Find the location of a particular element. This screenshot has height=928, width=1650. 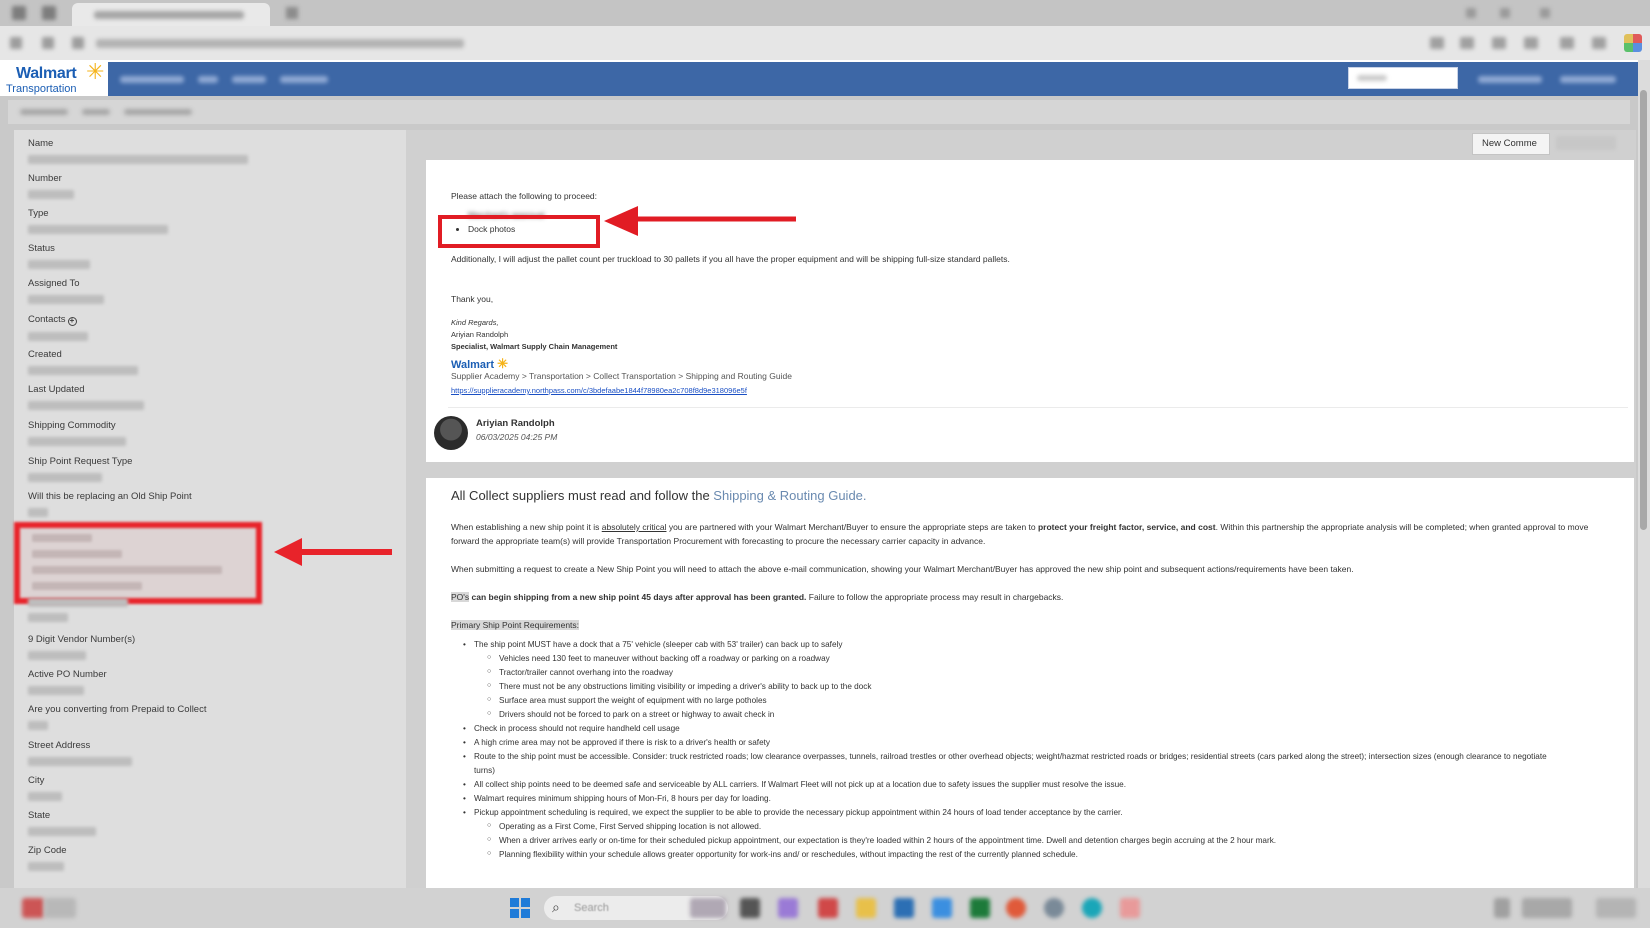

field-type: Type is located at coordinates (208, 221).